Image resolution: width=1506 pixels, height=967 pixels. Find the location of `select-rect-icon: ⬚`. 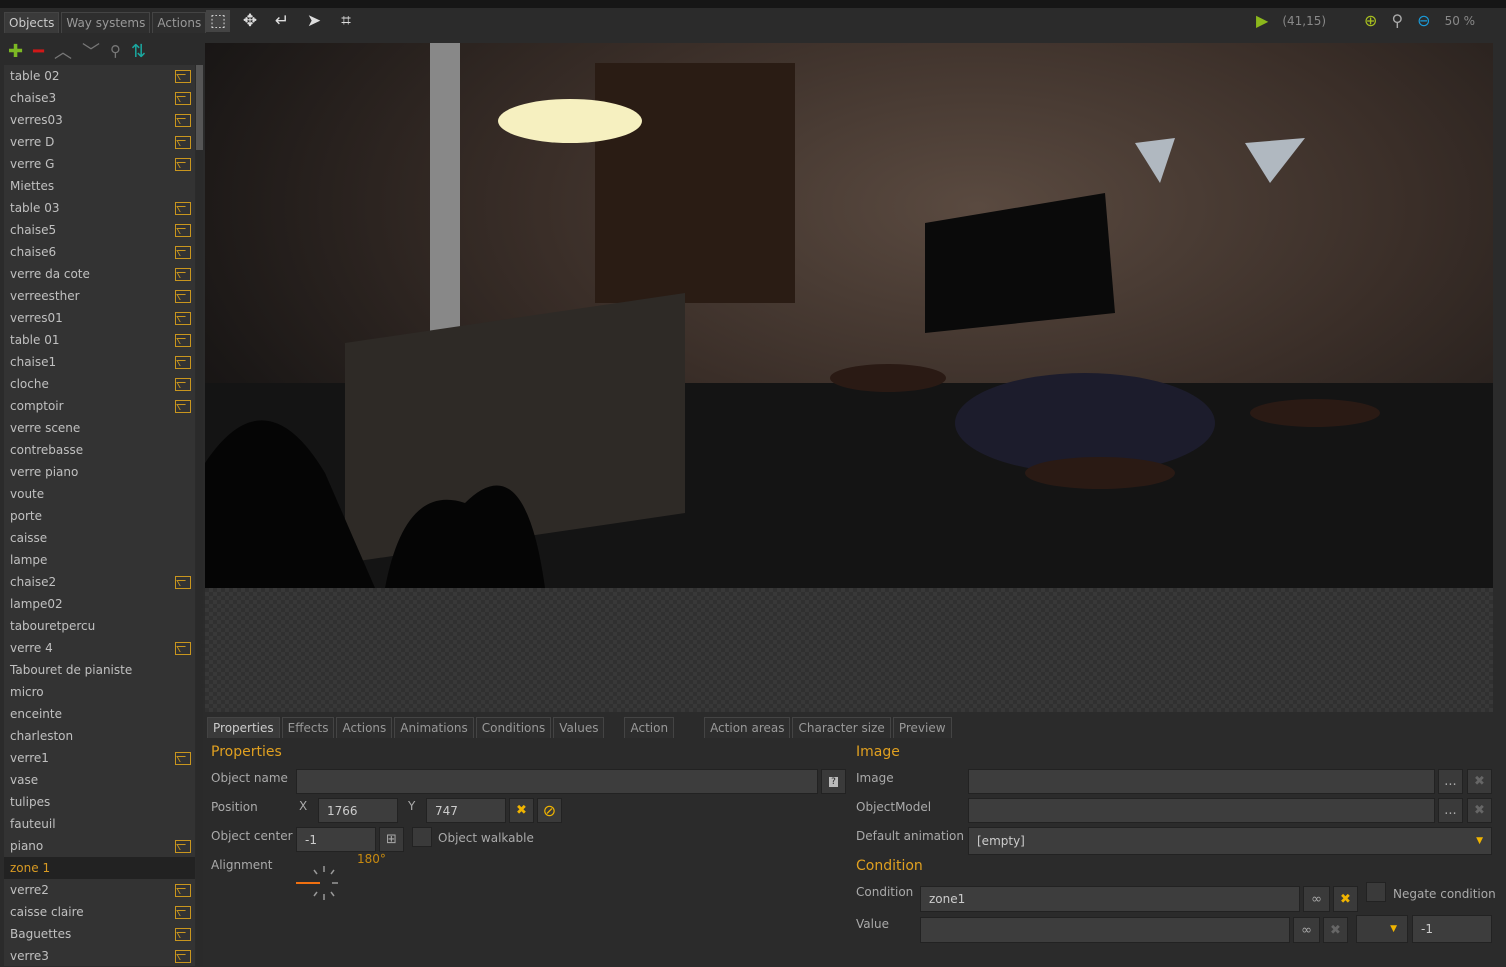

select-rect-icon: ⬚ is located at coordinates (218, 21).